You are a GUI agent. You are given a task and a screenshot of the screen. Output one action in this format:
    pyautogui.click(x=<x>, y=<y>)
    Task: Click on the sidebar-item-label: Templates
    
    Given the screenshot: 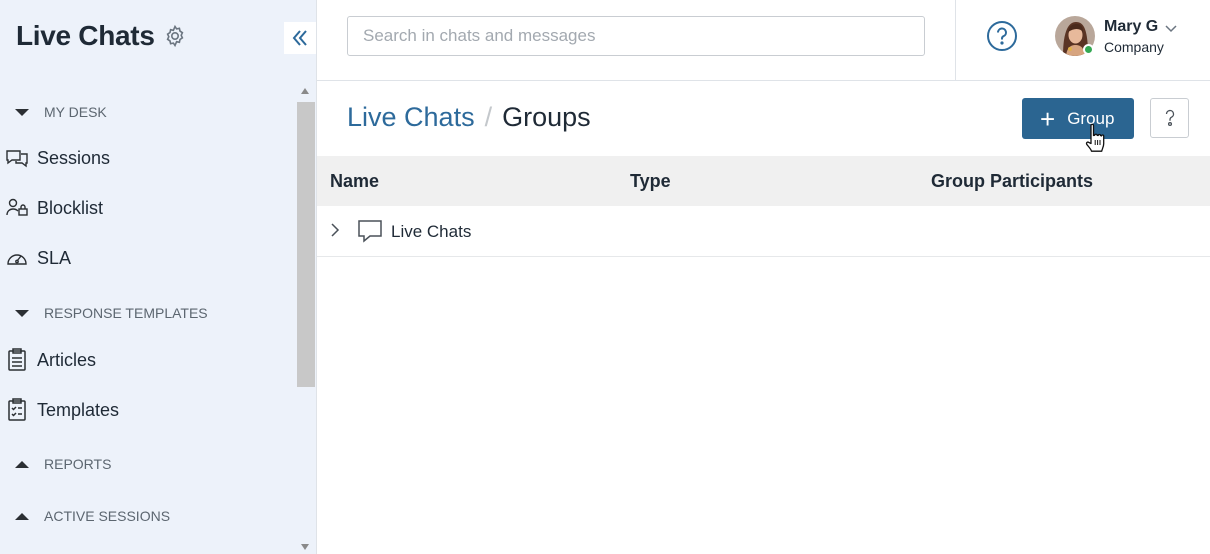 What is the action you would take?
    pyautogui.click(x=78, y=409)
    